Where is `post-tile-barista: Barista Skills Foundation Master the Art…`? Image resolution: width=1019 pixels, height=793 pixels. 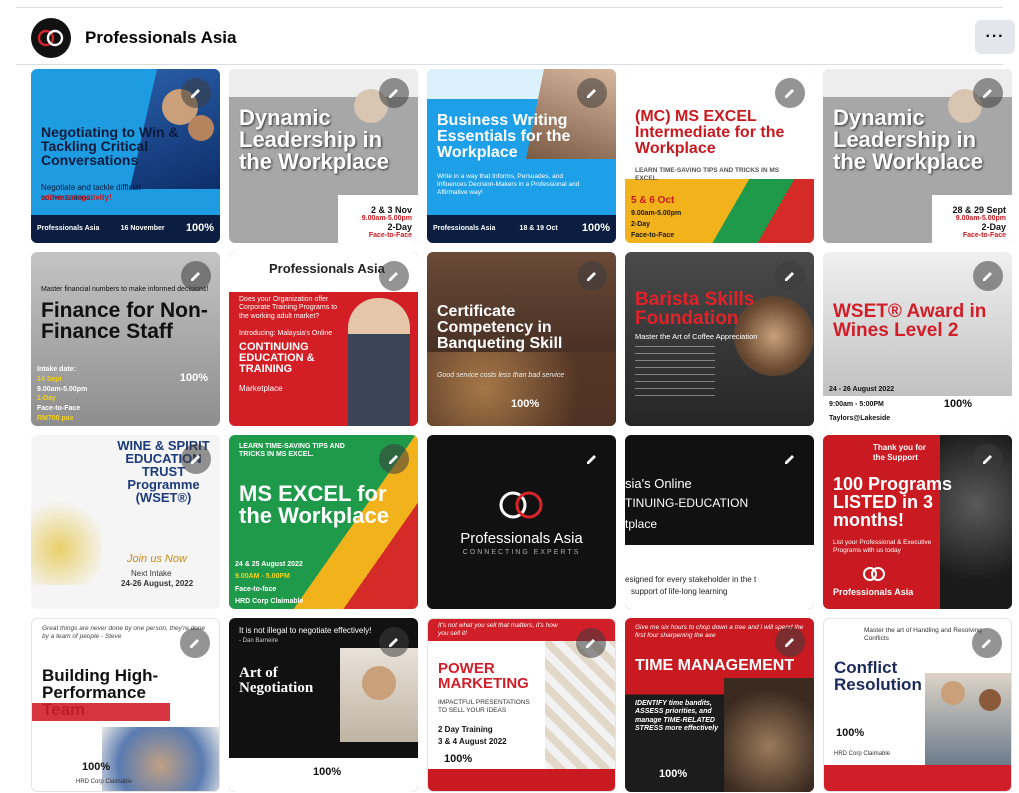 post-tile-barista: Barista Skills Foundation Master the Art… is located at coordinates (719, 339).